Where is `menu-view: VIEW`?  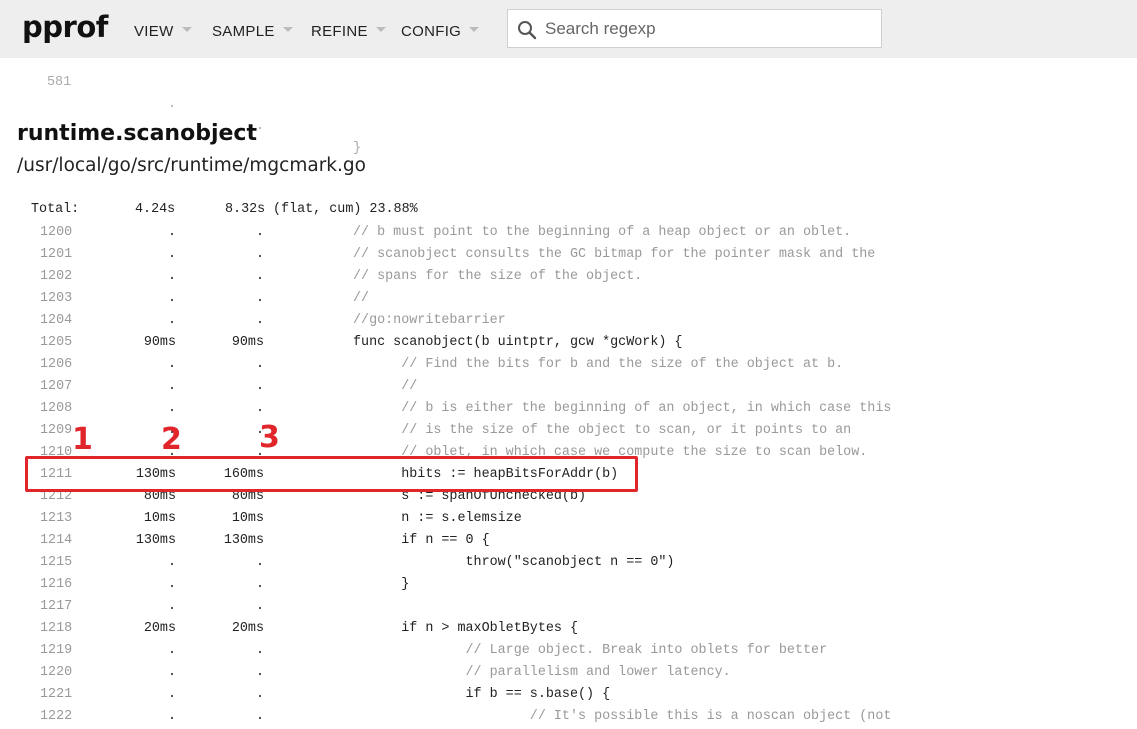
menu-view: VIEW is located at coordinates (163, 31).